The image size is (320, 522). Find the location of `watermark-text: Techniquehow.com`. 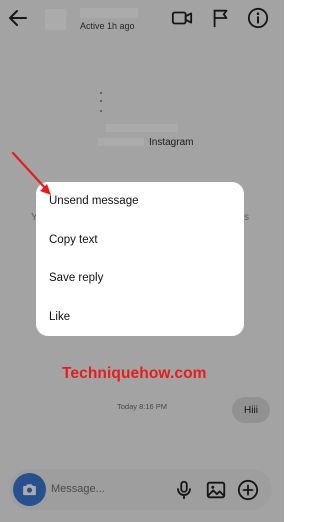

watermark-text: Techniquehow.com is located at coordinates (134, 373).